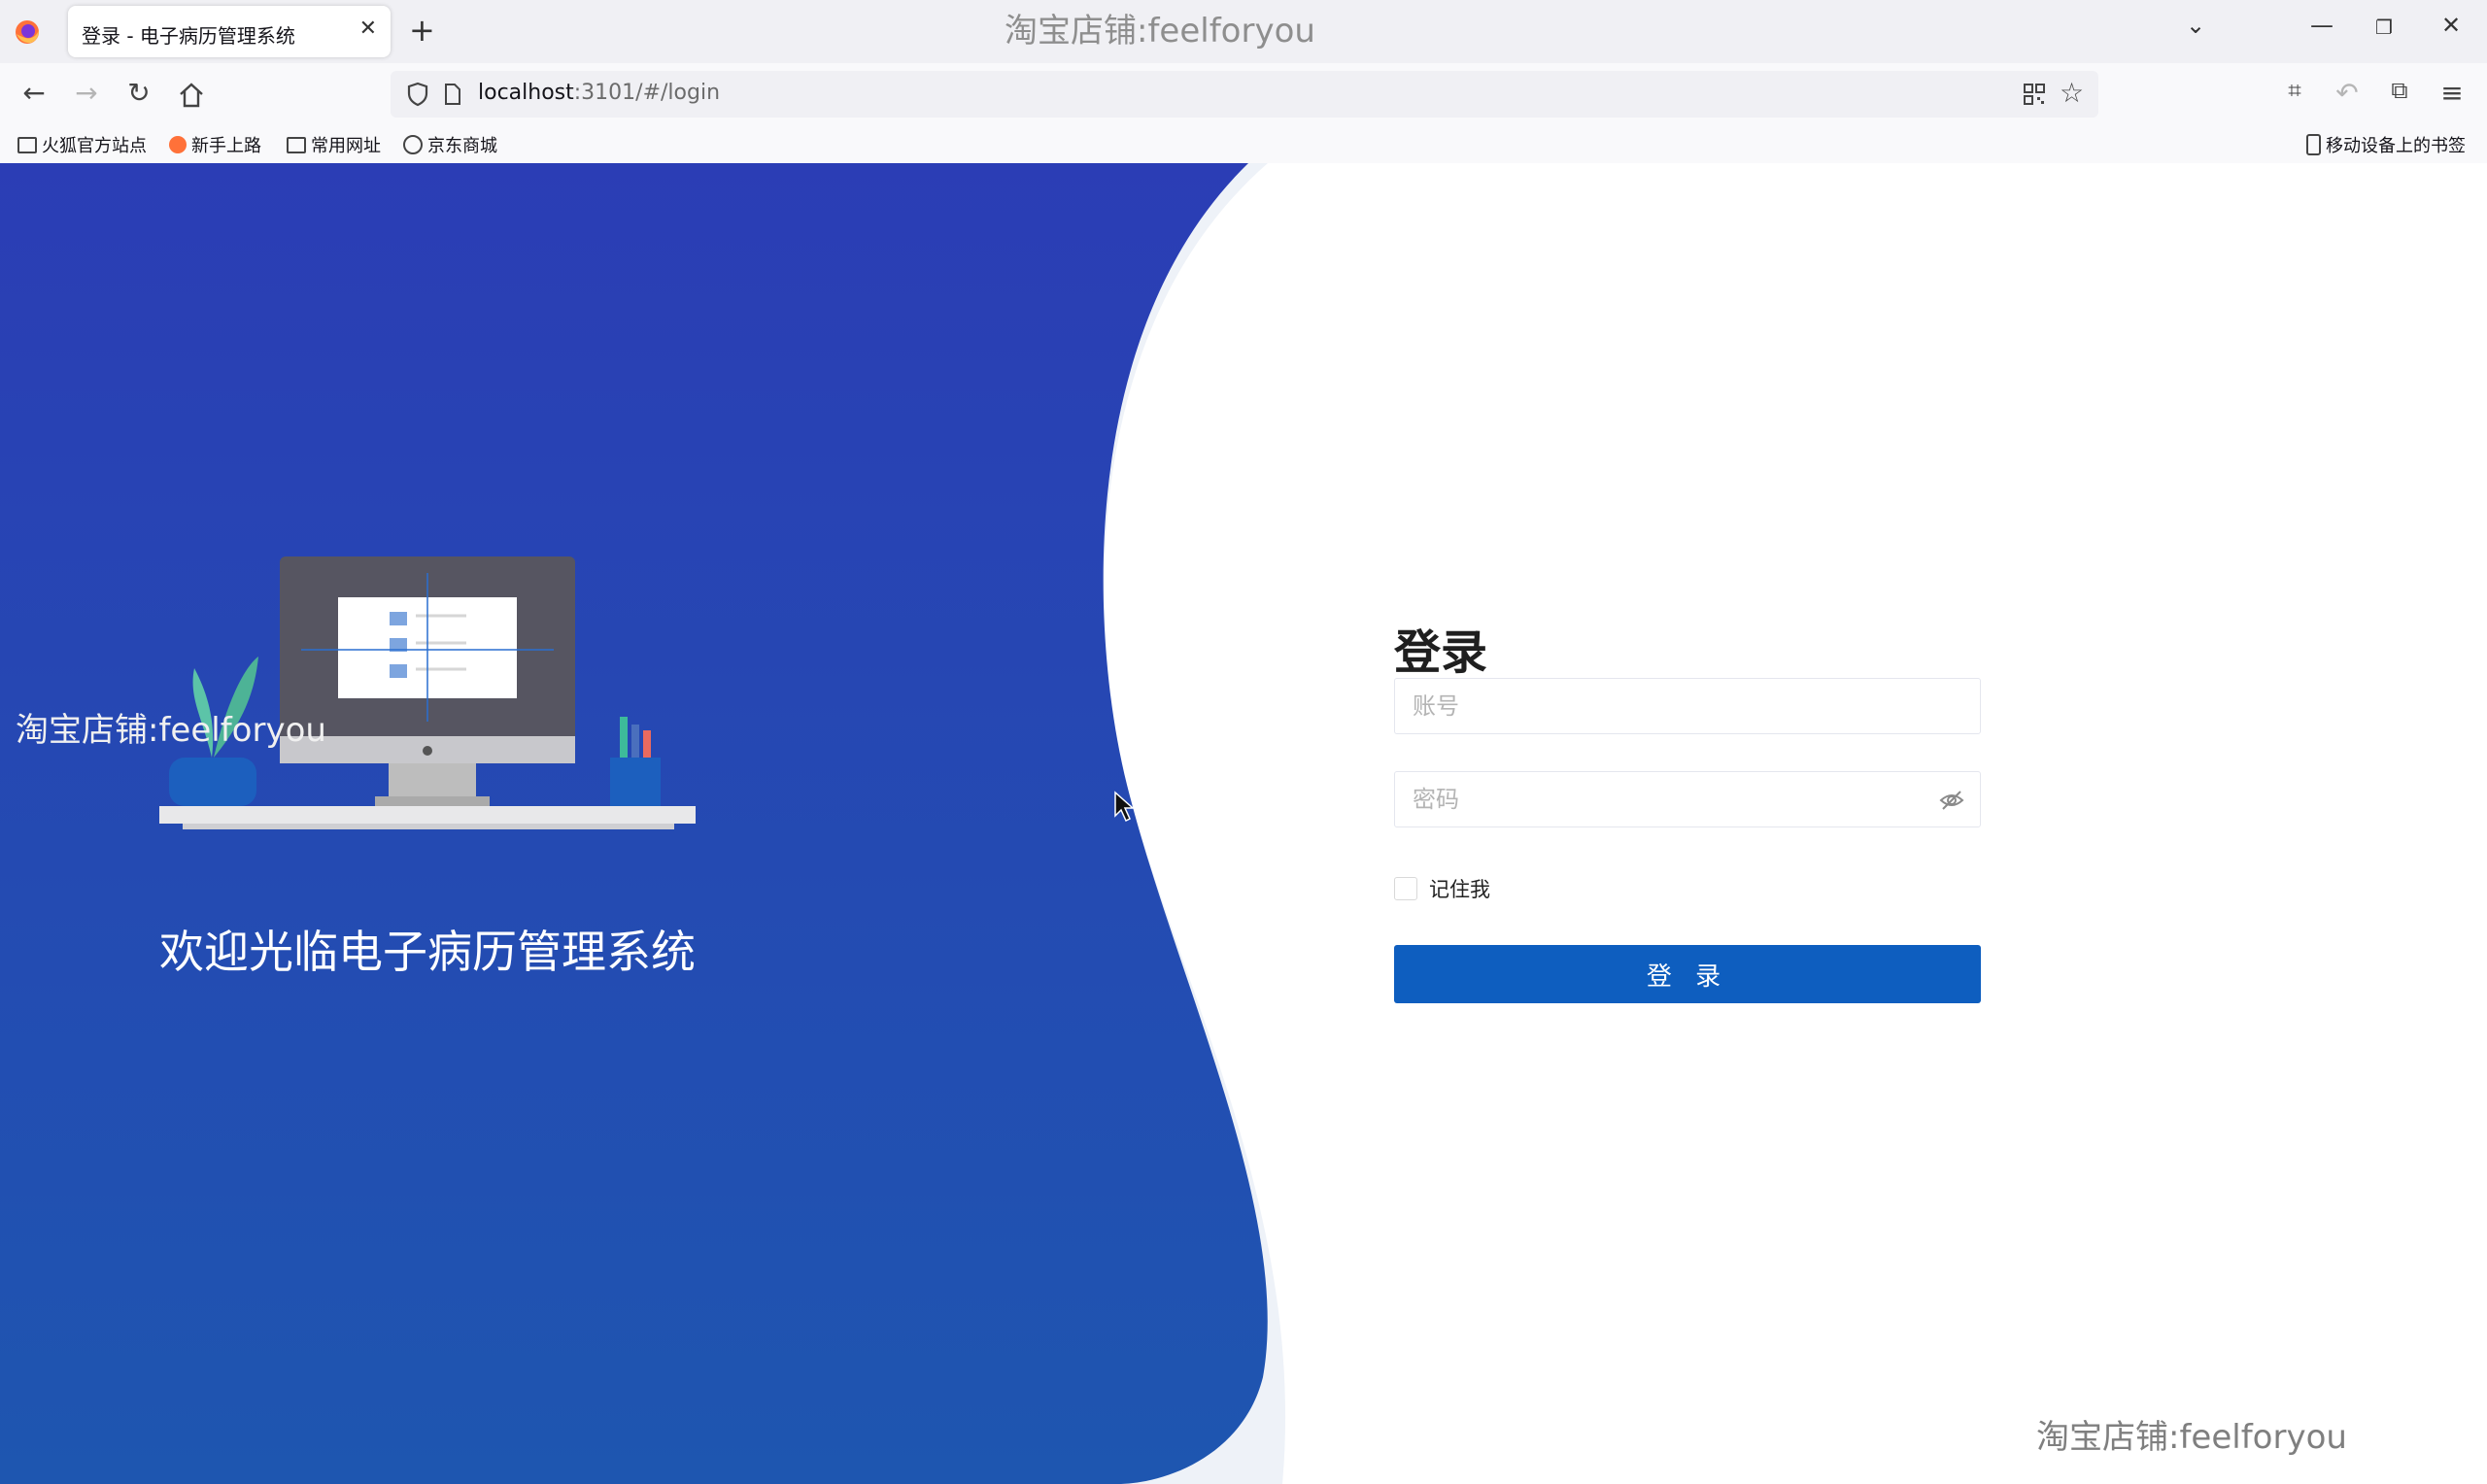  What do you see at coordinates (2313, 144) in the screenshot?
I see `mobile-device-icon` at bounding box center [2313, 144].